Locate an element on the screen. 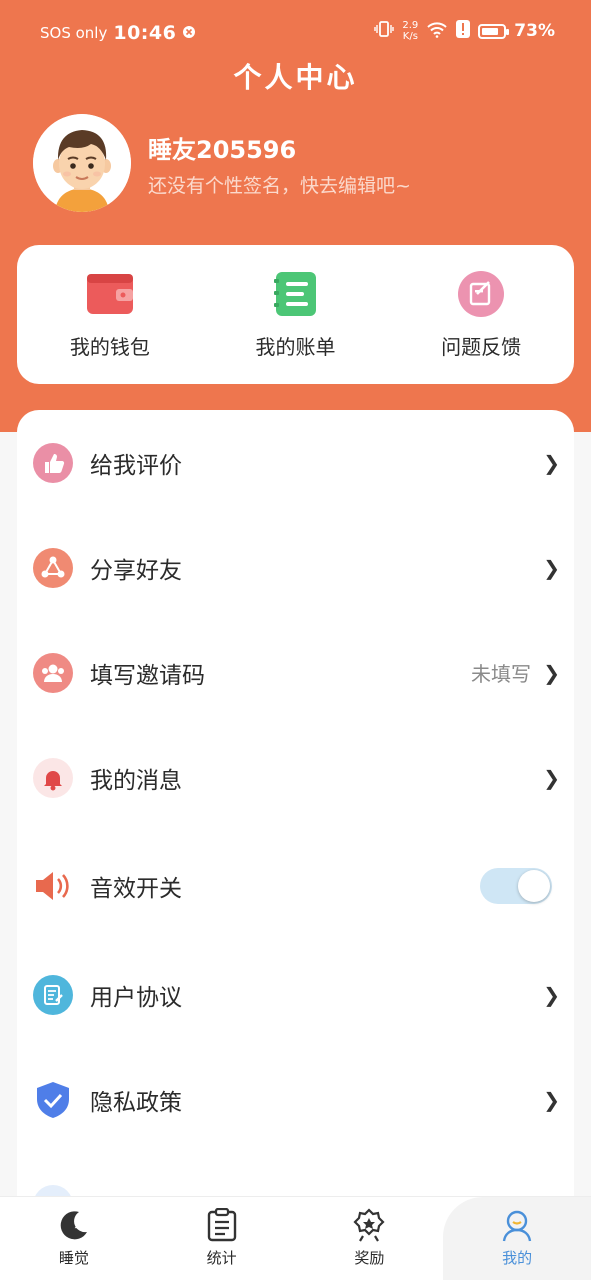  page-title: 个人中心 is located at coordinates (295, 77).